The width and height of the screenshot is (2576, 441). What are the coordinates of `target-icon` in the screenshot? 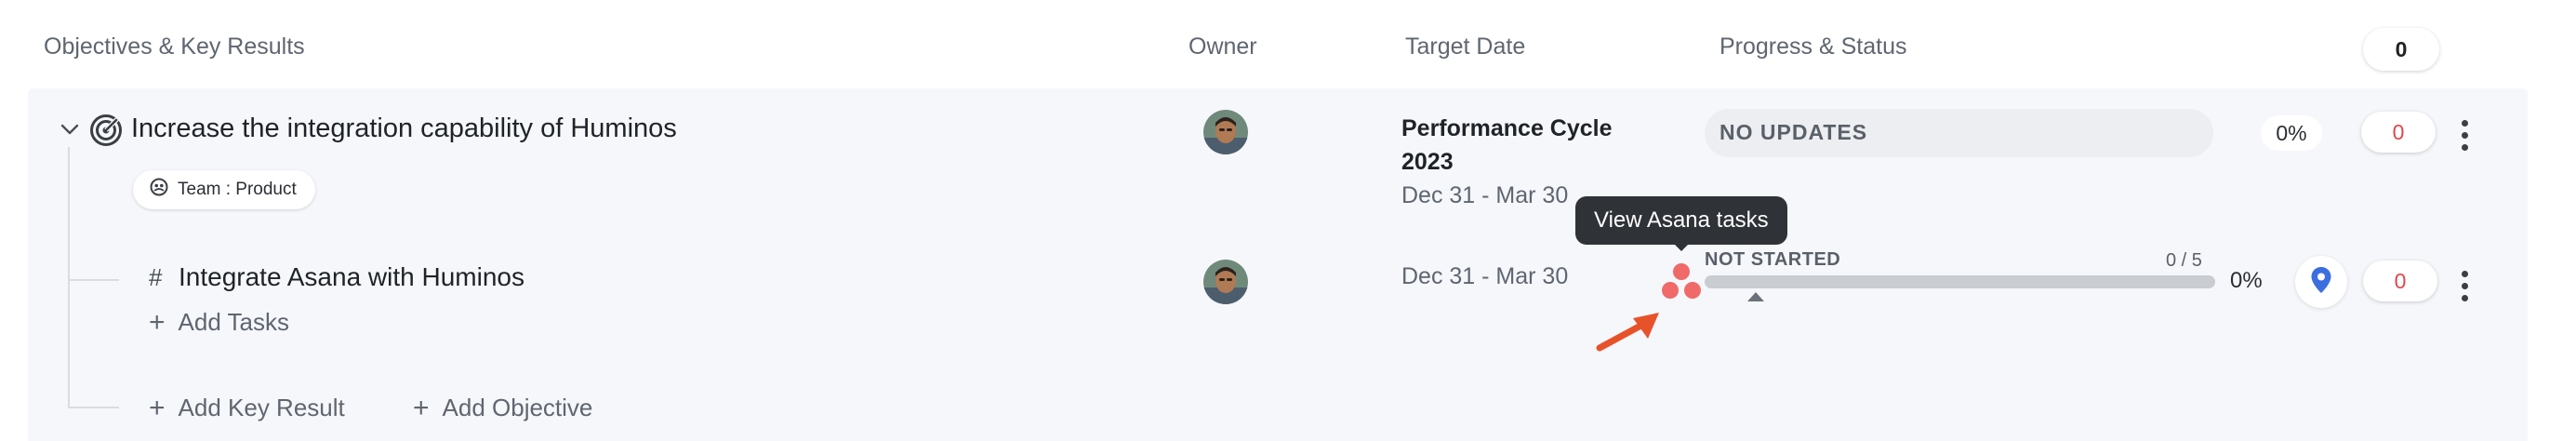 It's located at (106, 133).